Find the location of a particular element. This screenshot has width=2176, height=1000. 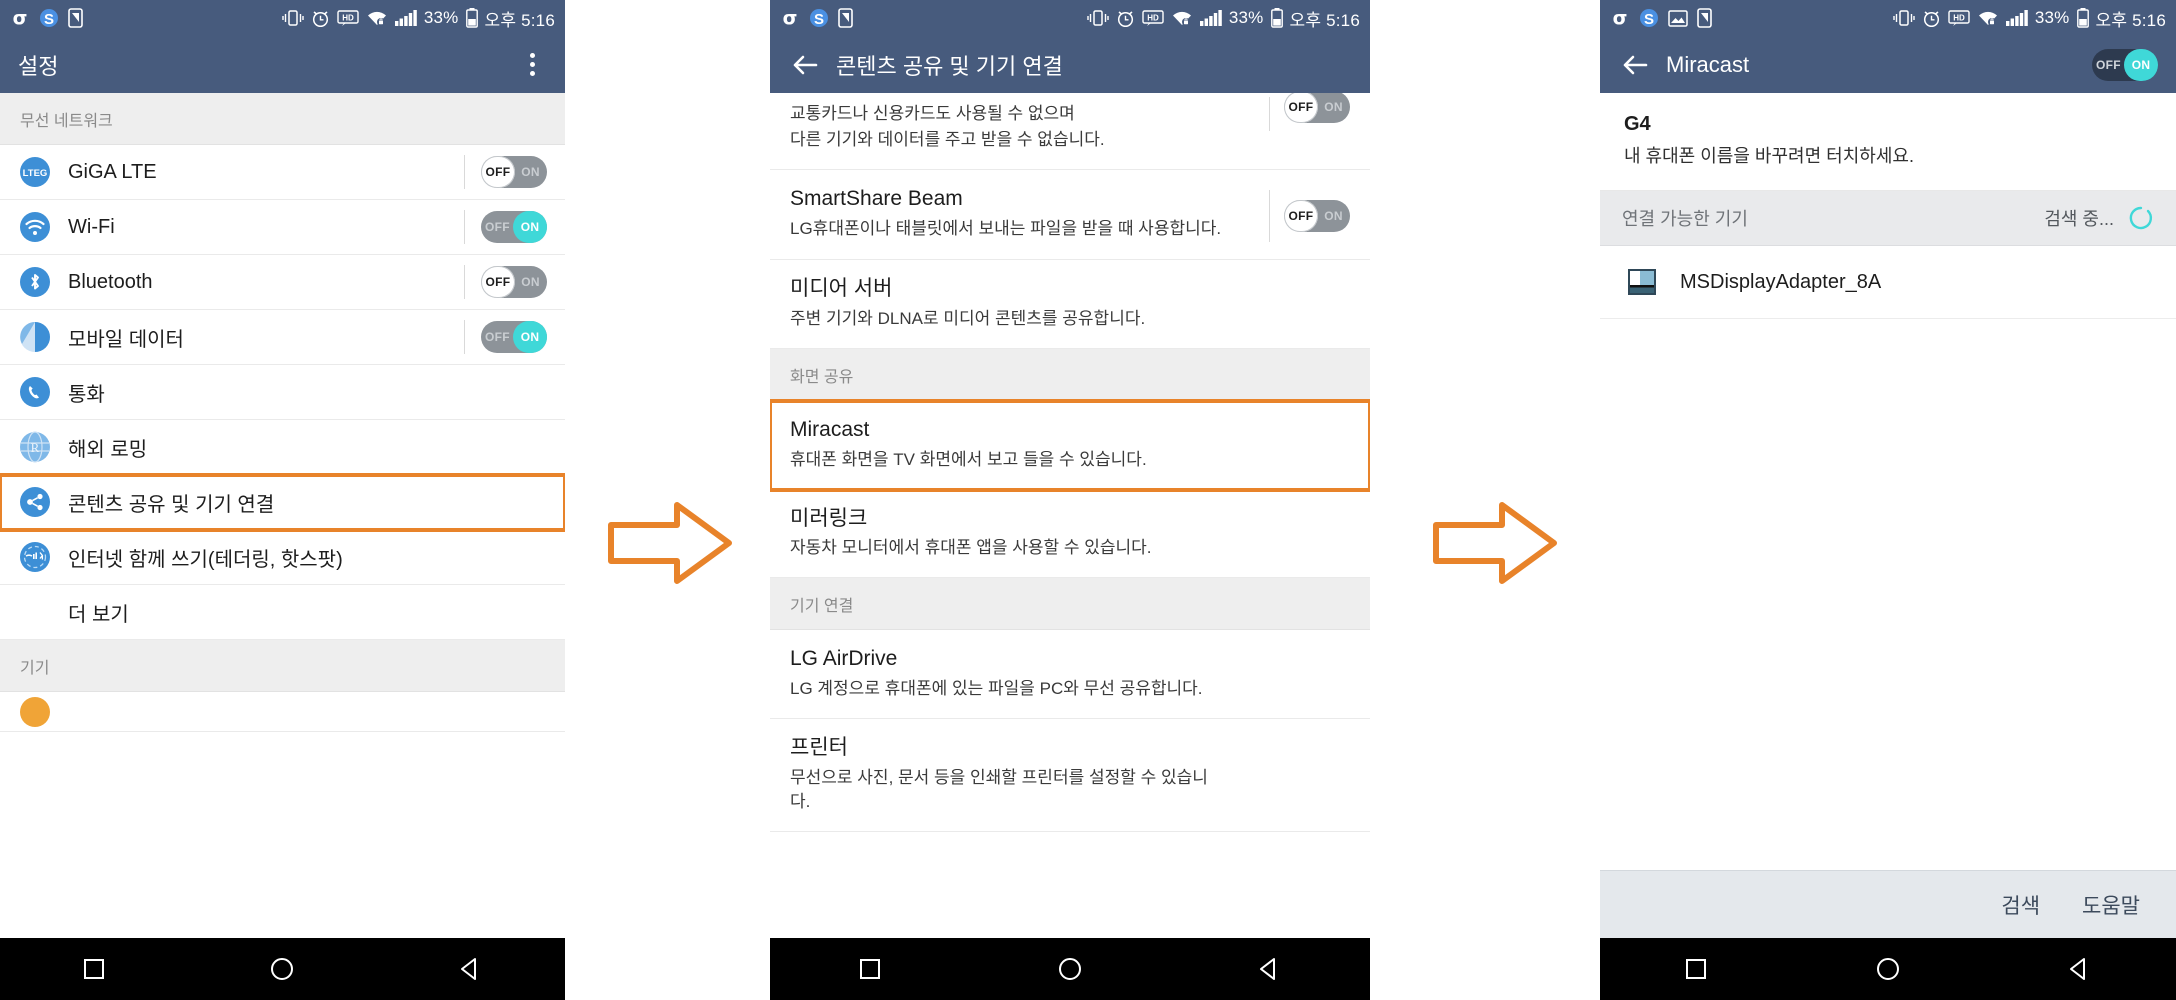

page-title: 설정 is located at coordinates (38, 66).